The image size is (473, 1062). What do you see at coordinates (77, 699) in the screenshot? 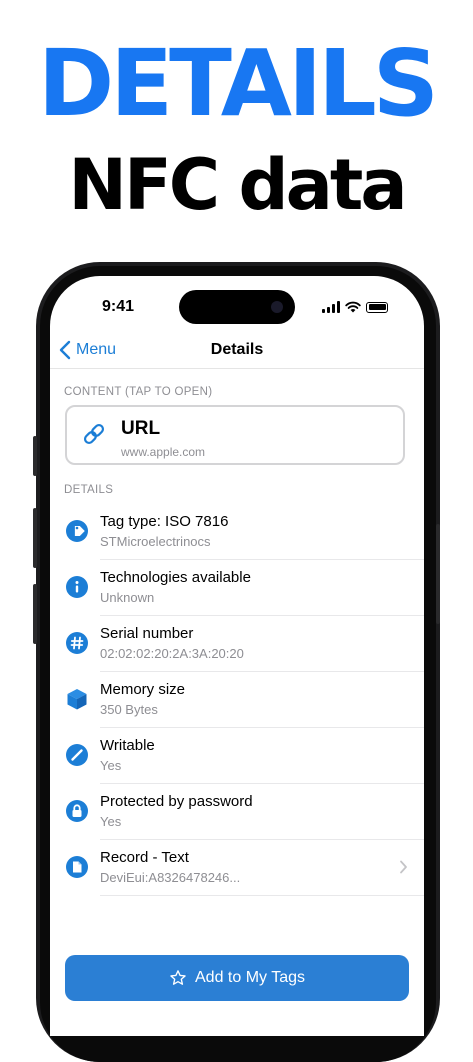
I see `cube-icon` at bounding box center [77, 699].